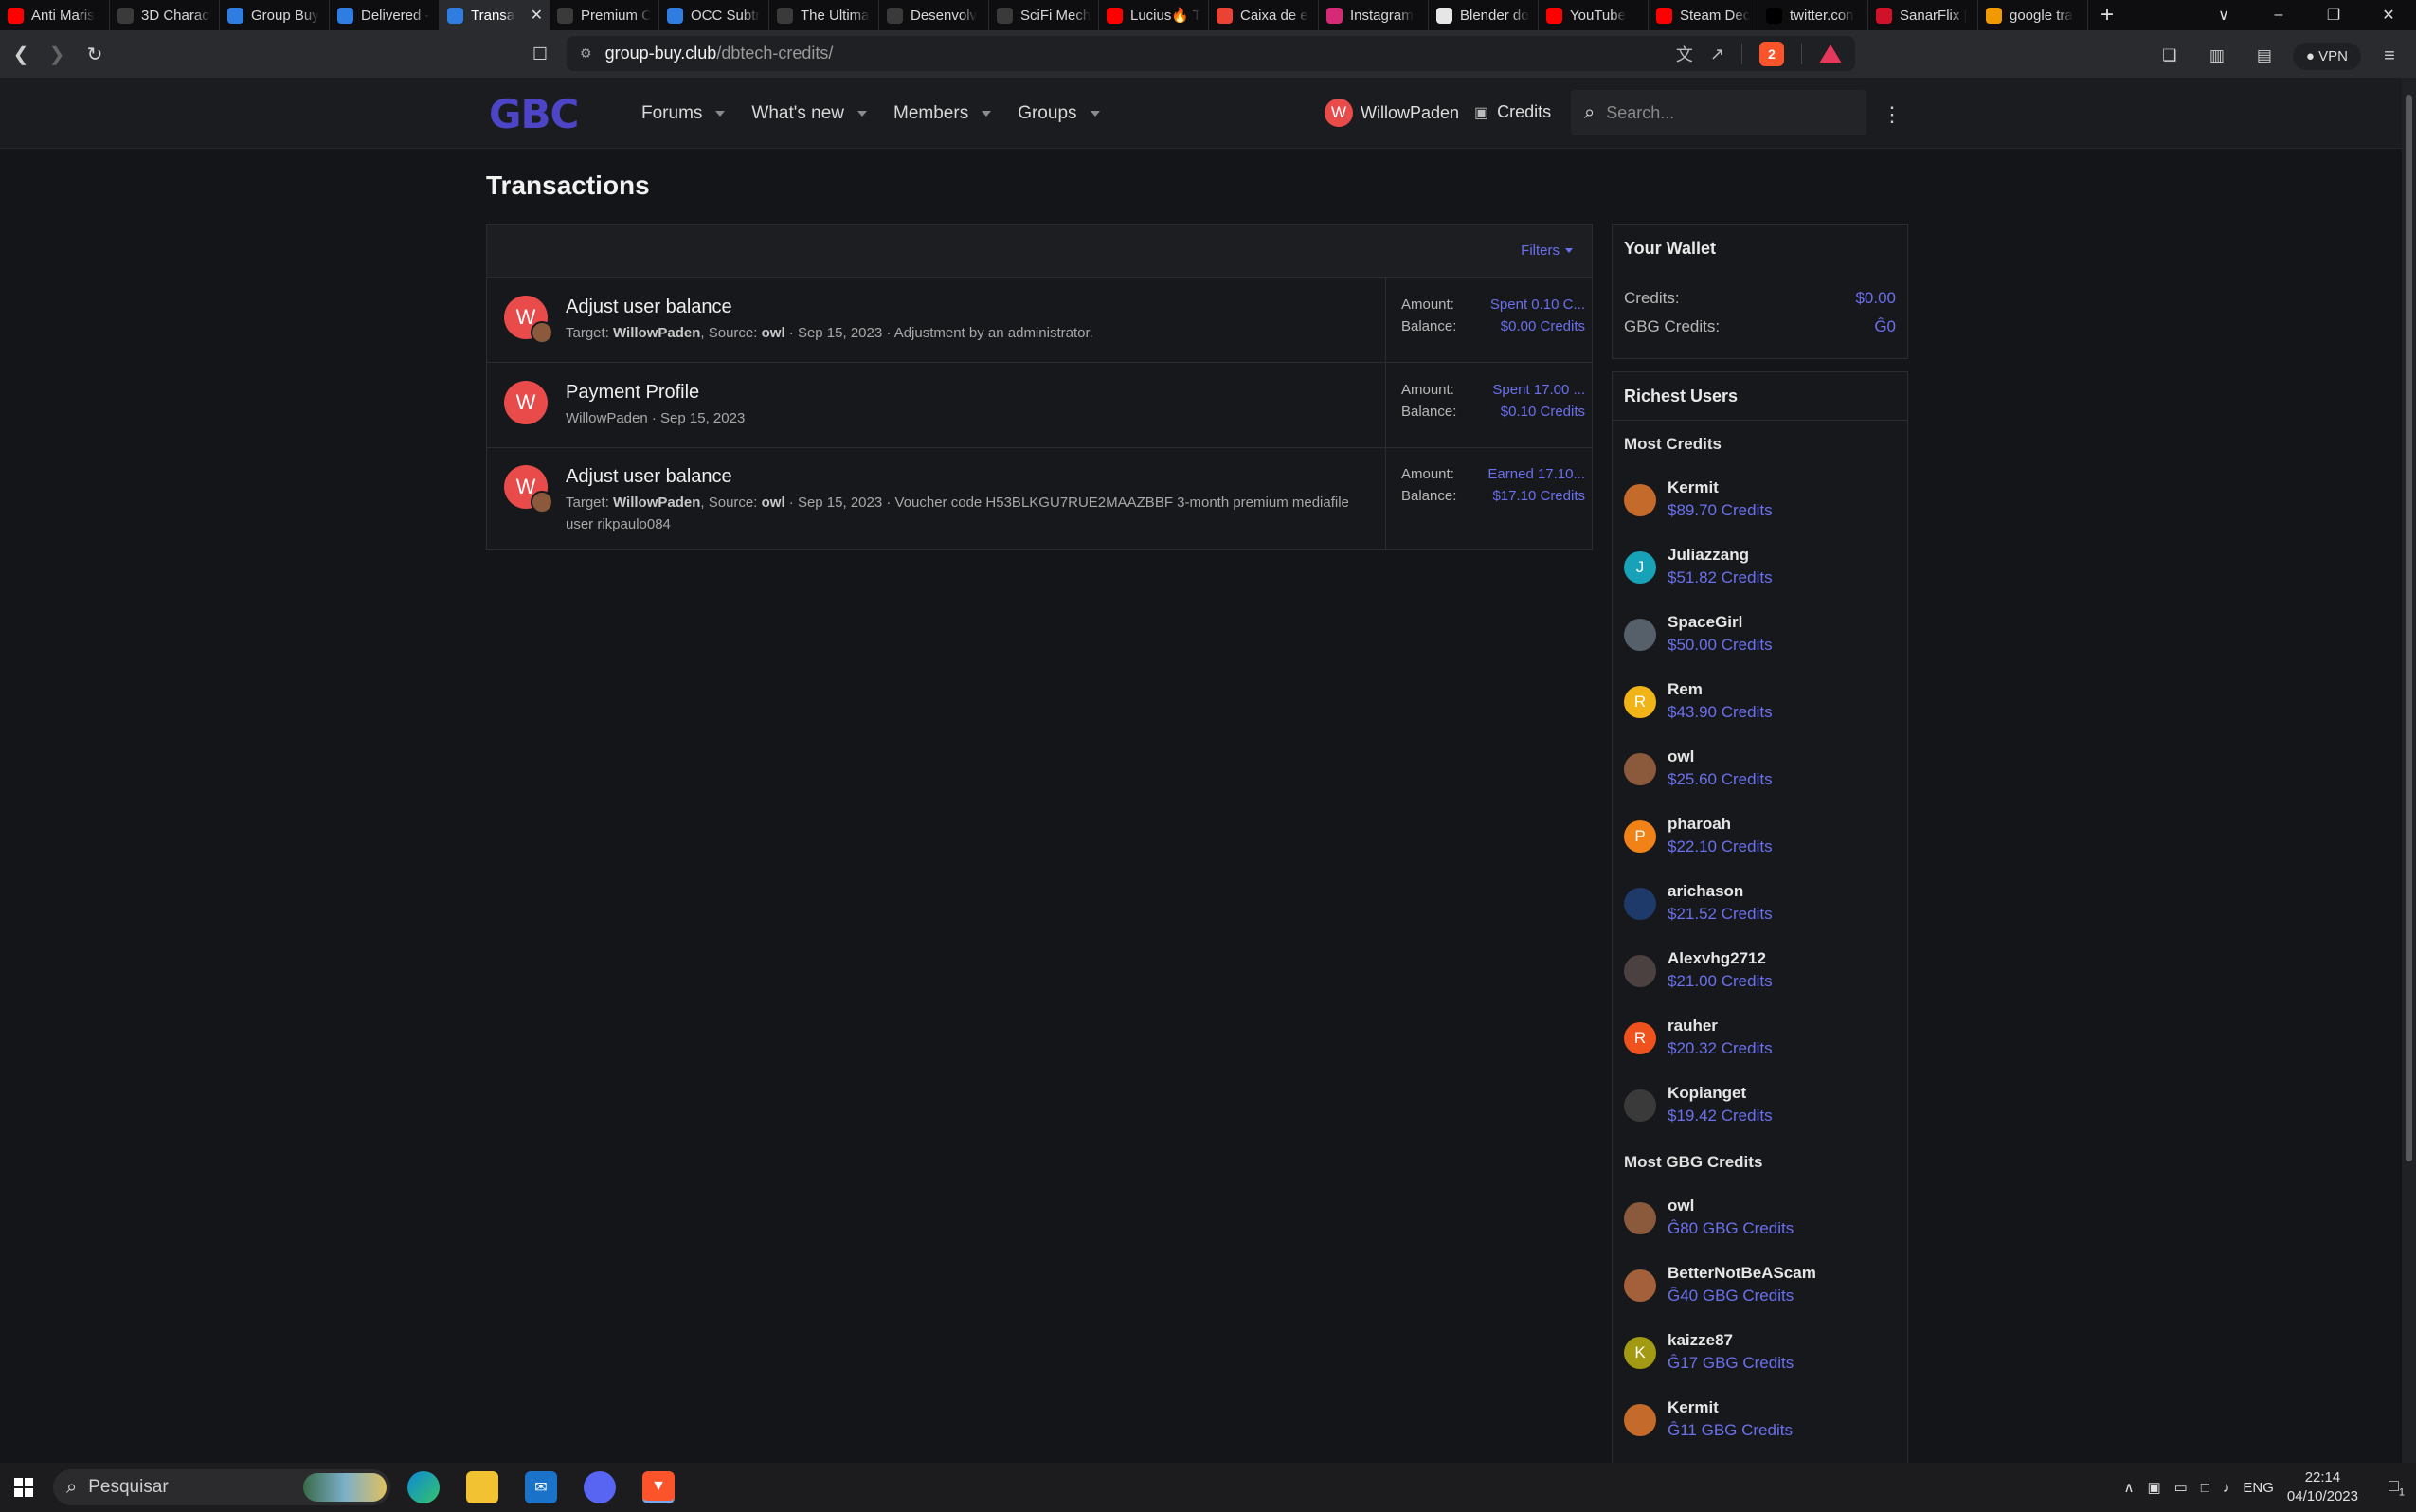 This screenshot has height=1512, width=2416. I want to click on notifications-icon: □1, so click(2397, 1487).